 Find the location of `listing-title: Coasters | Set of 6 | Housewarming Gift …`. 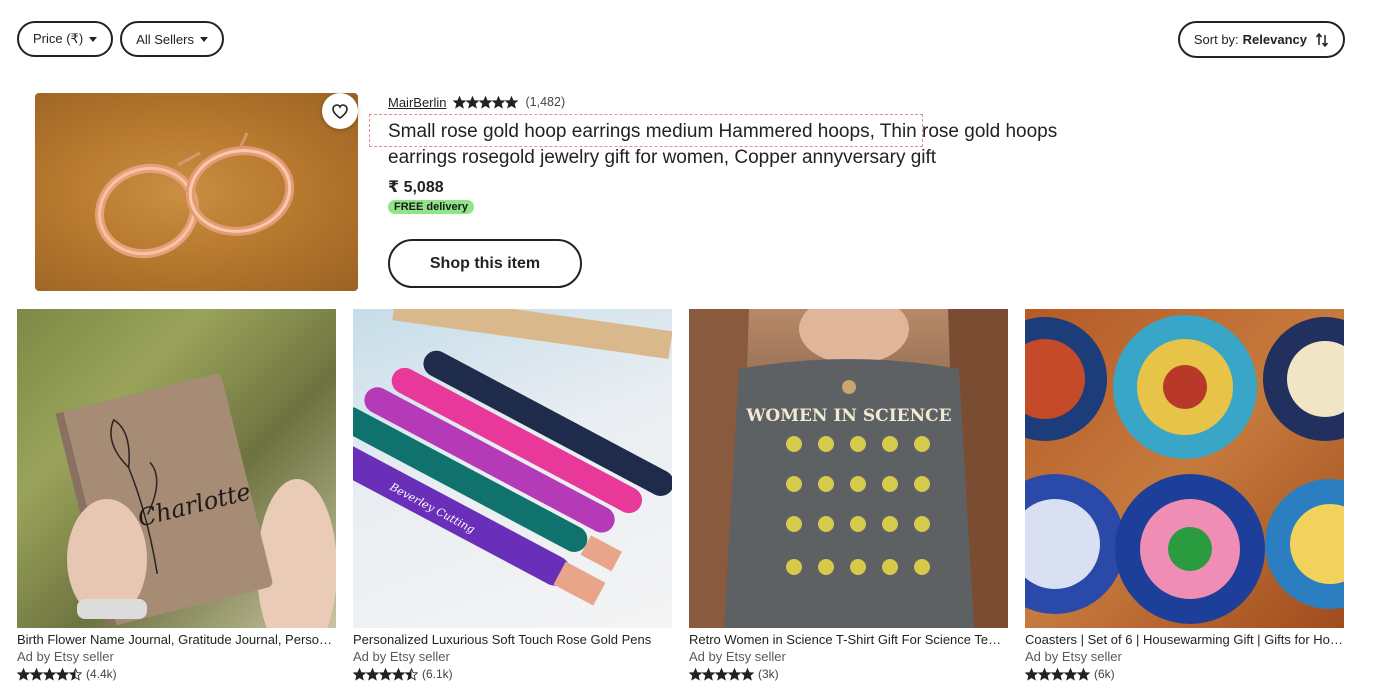

listing-title: Coasters | Set of 6 | Housewarming Gift … is located at coordinates (1184, 639).